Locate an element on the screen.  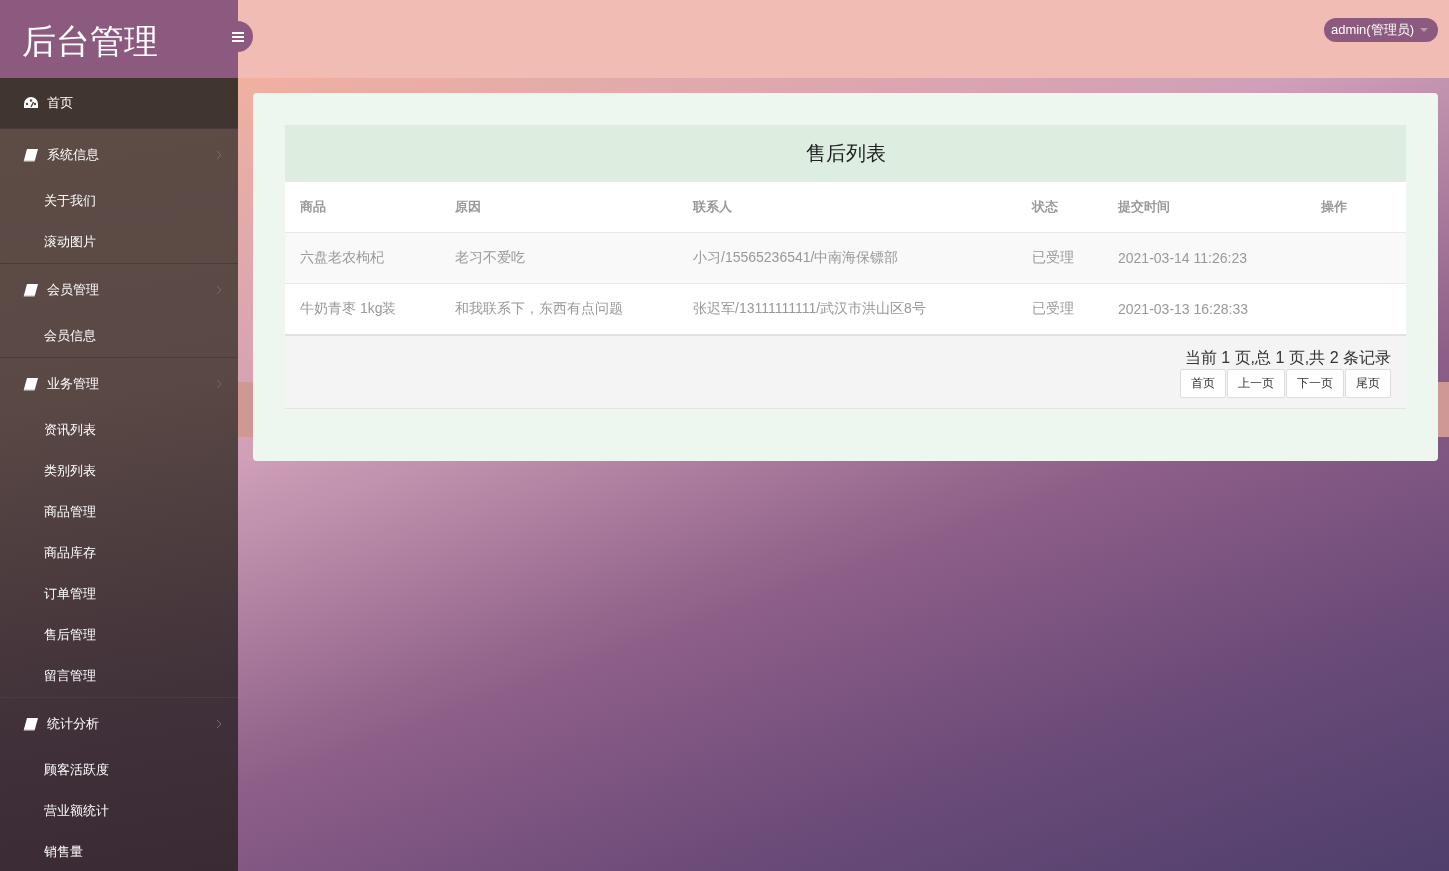
menu-icon is located at coordinates (237, 36).